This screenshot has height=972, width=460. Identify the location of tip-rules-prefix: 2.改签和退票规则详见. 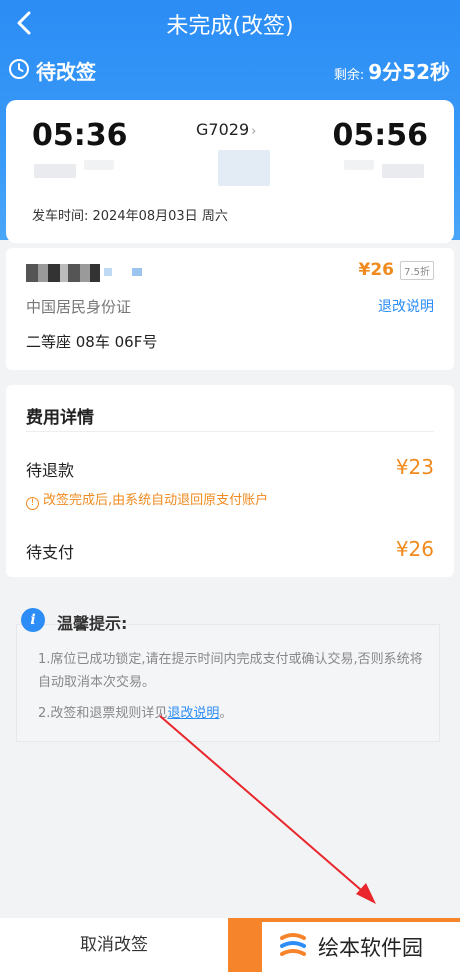
(103, 713).